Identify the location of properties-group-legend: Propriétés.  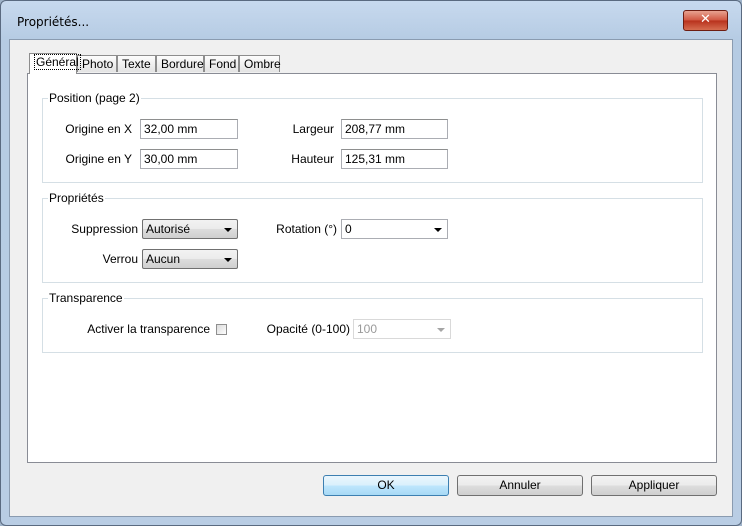
(76, 198).